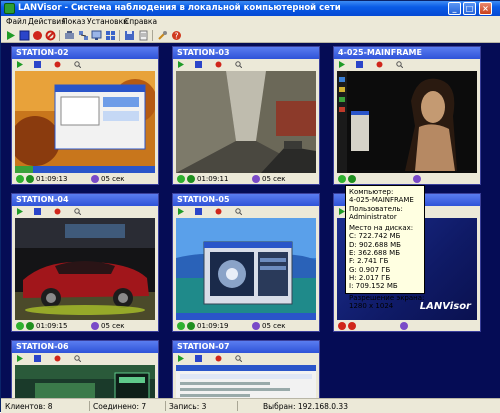 The image size is (500, 413). What do you see at coordinates (375, 244) in the screenshot?
I see `tooltip-disk: D: 902.688 МБ` at bounding box center [375, 244].